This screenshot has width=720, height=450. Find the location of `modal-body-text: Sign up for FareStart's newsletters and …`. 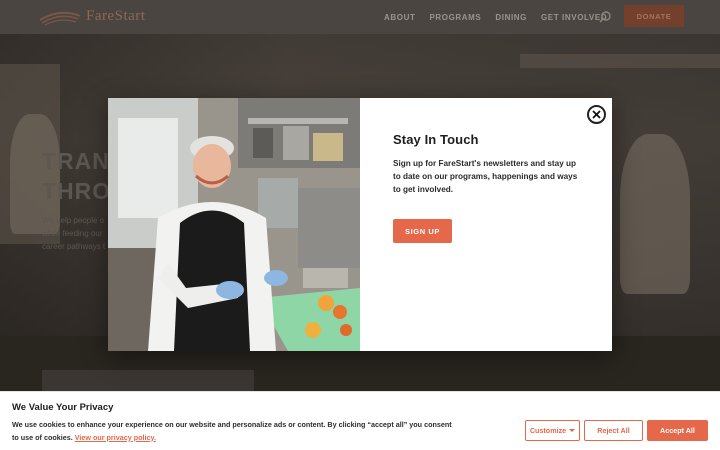

modal-body-text: Sign up for FareStart's newsletters and … is located at coordinates (485, 177).